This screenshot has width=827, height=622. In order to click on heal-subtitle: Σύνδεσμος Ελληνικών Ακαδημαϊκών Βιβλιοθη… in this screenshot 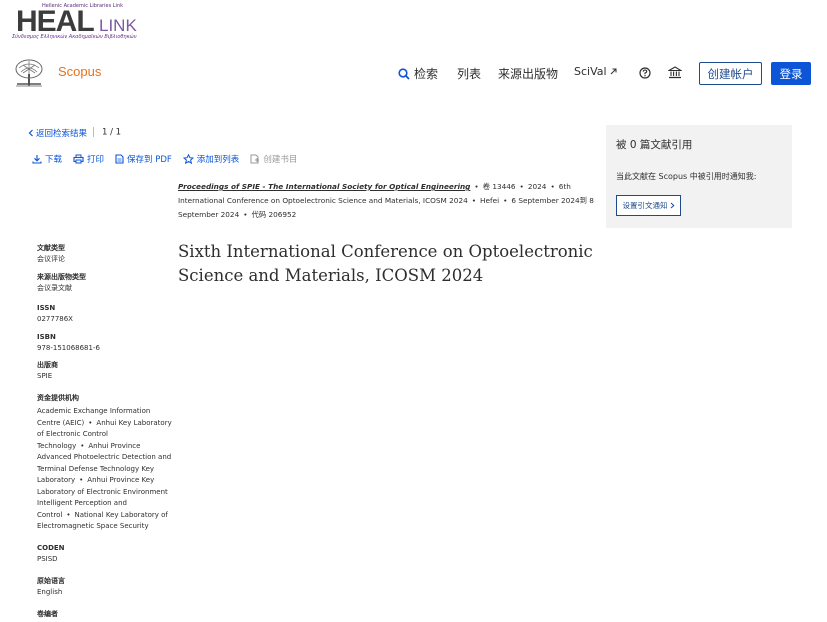, I will do `click(74, 37)`.